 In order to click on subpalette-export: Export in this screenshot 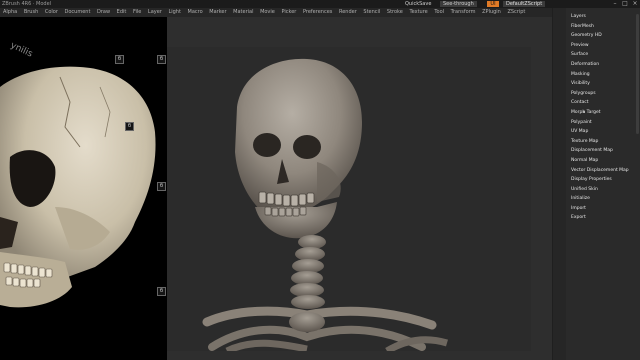, I will do `click(605, 218)`.